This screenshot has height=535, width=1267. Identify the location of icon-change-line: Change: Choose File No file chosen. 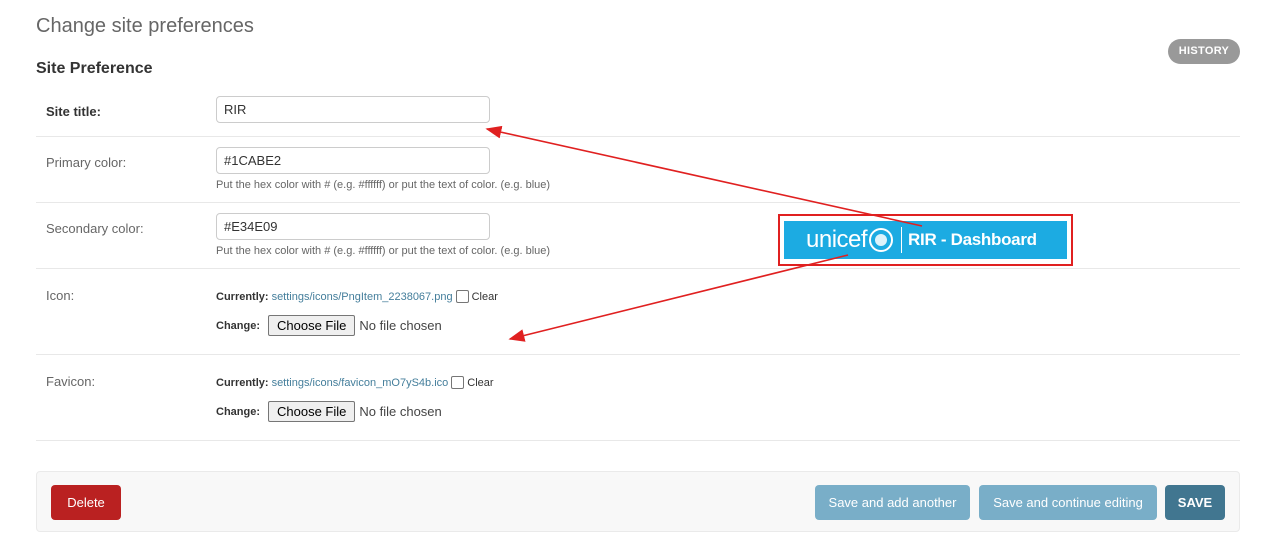
(329, 325).